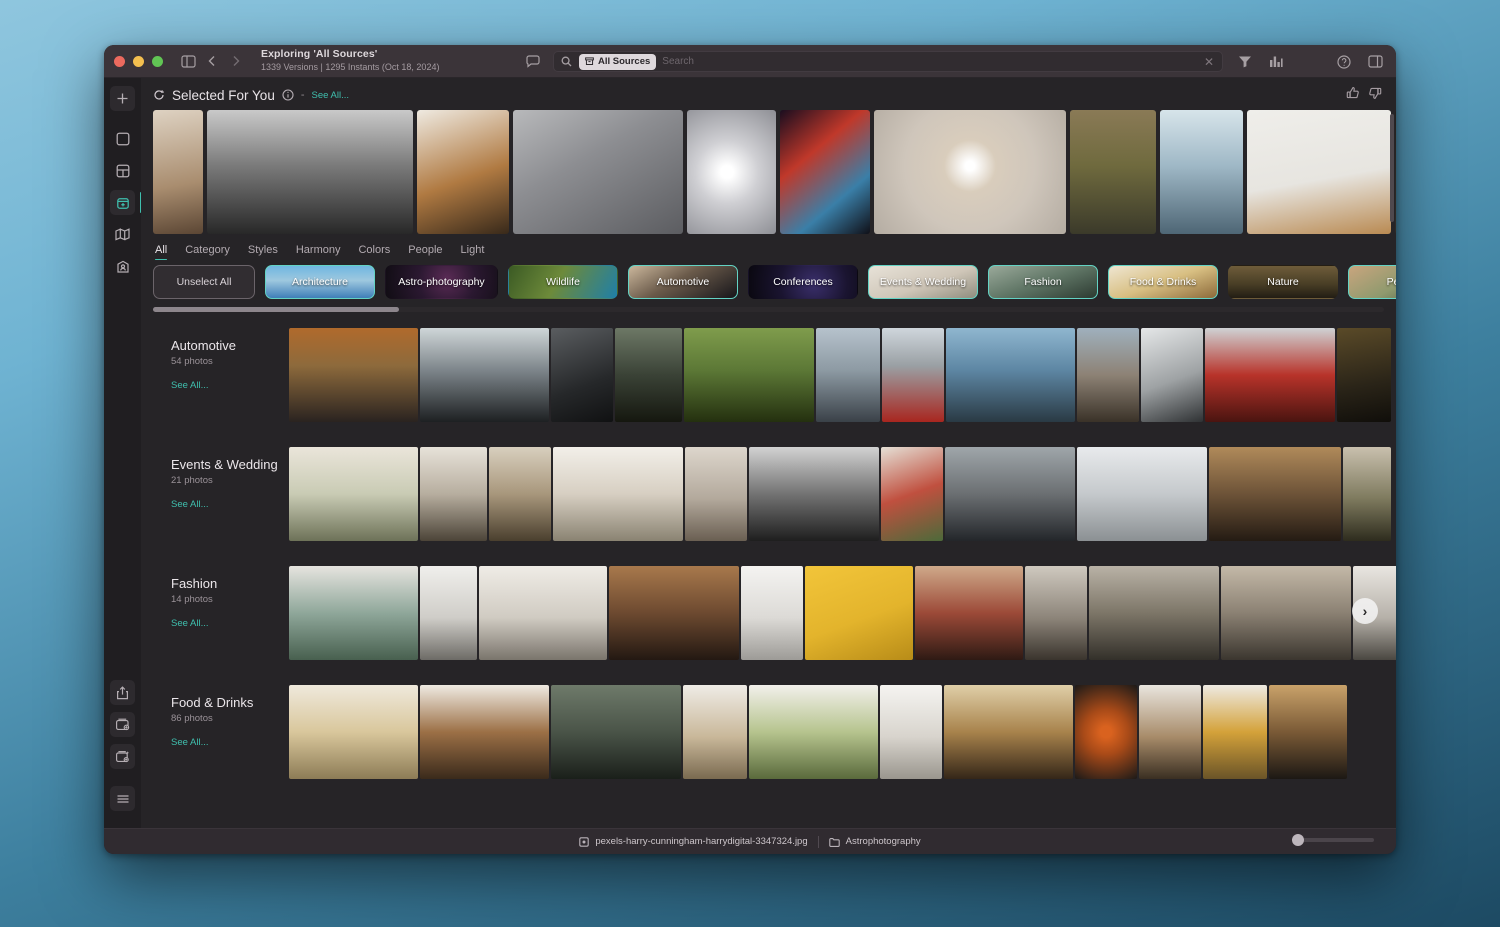 The width and height of the screenshot is (1500, 927). I want to click on photo-bouquet-flowers, so click(912, 494).